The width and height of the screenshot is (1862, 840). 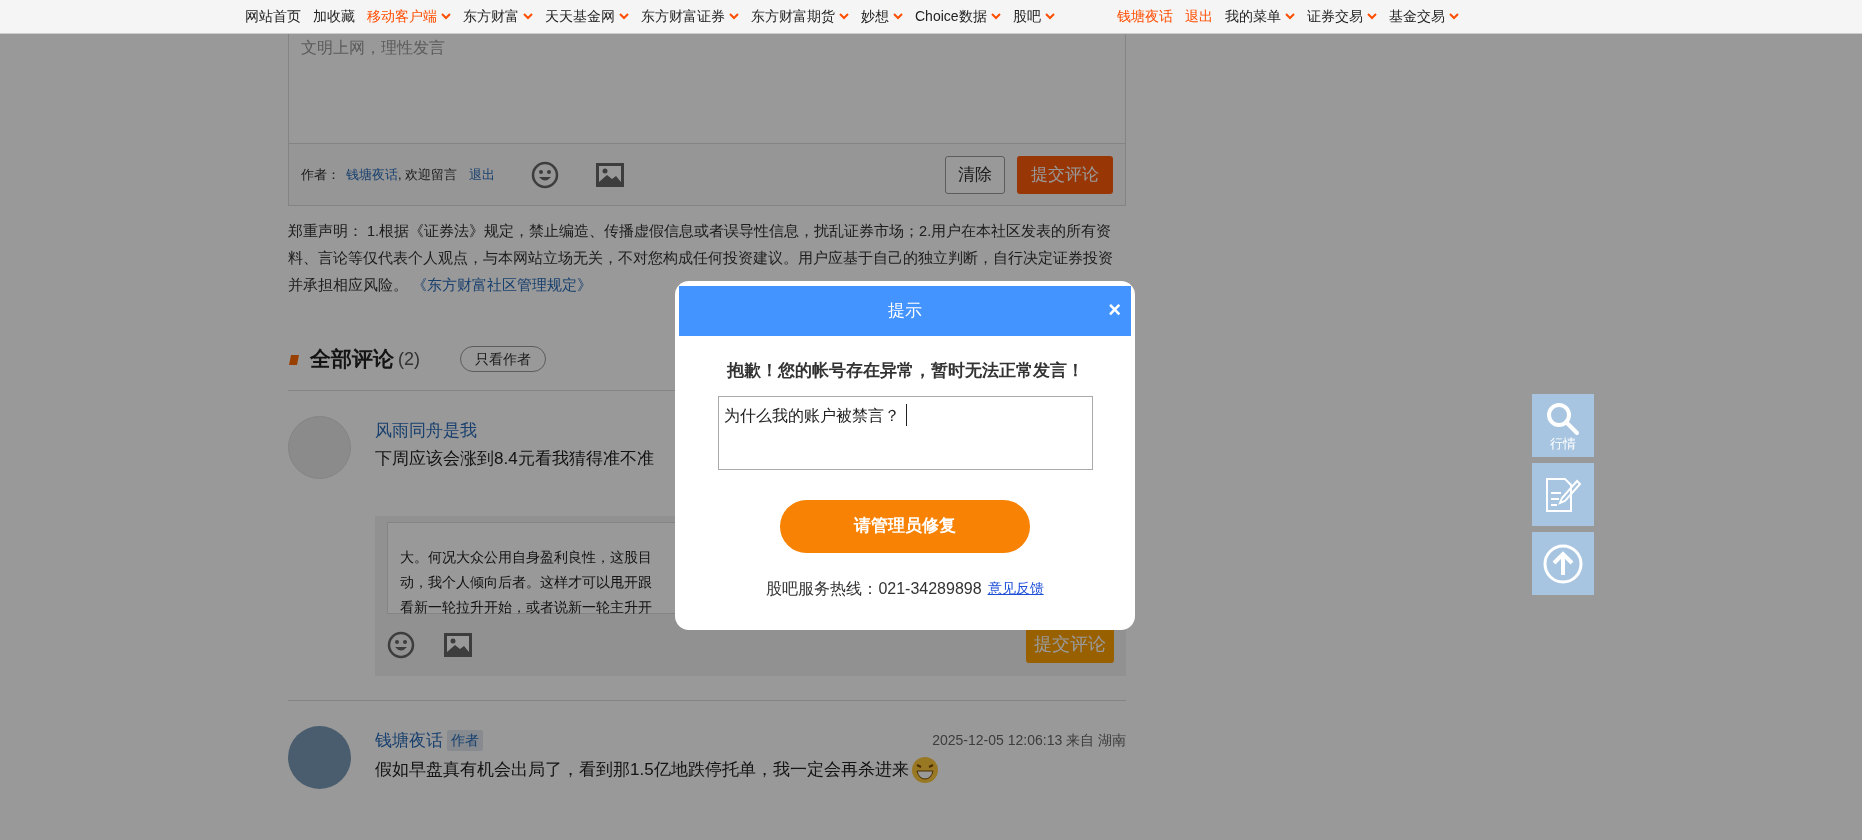 What do you see at coordinates (465, 740) in the screenshot?
I see `author-badge: 作者` at bounding box center [465, 740].